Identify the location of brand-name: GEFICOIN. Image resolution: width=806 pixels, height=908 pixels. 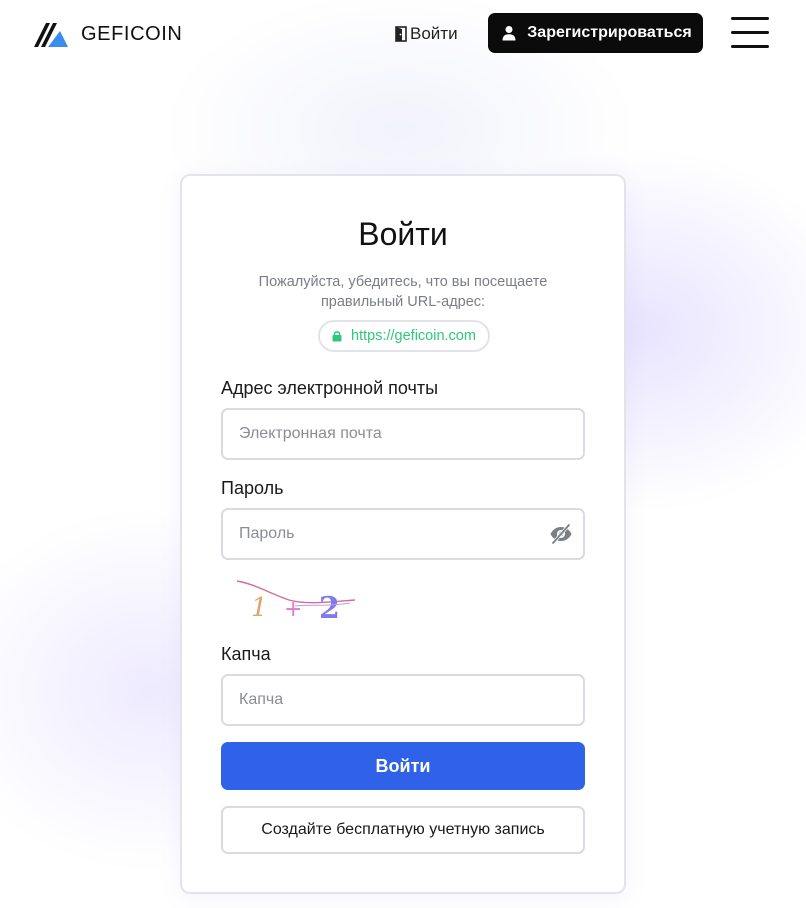
(132, 33).